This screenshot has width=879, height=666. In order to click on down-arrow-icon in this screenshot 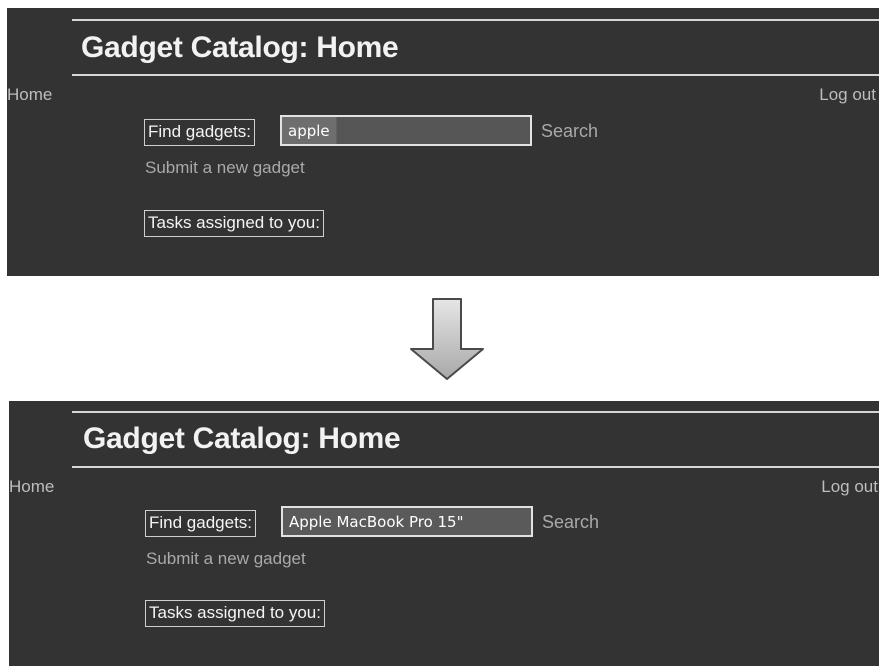, I will do `click(447, 339)`.